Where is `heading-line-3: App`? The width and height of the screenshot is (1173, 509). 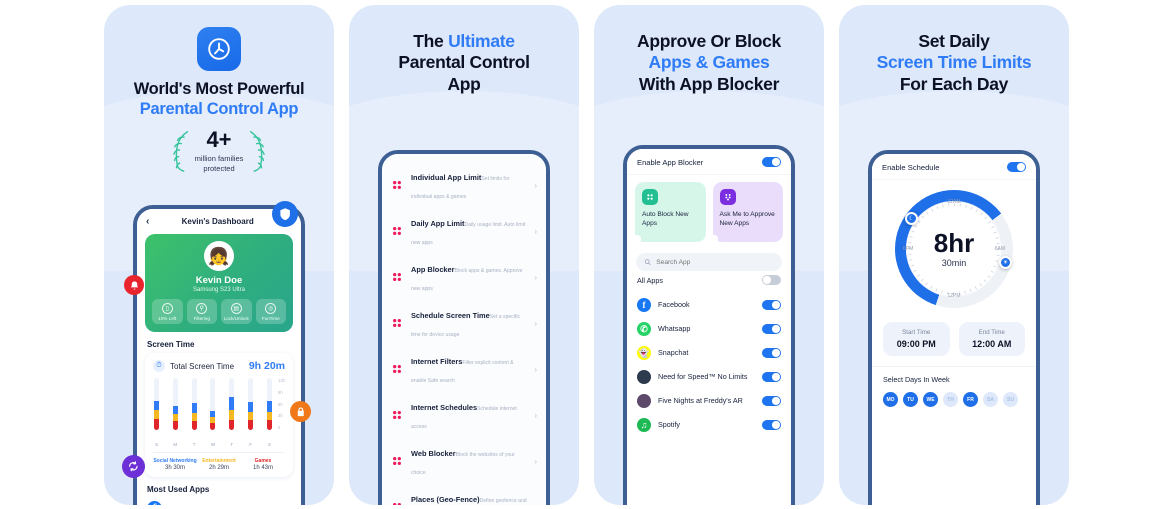
heading-line-3: App is located at coordinates (464, 83).